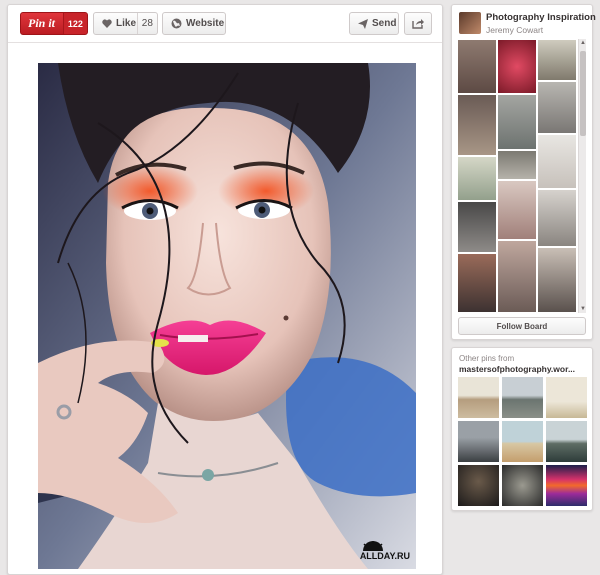  I want to click on other-pins-label: Other pins from, so click(487, 358).